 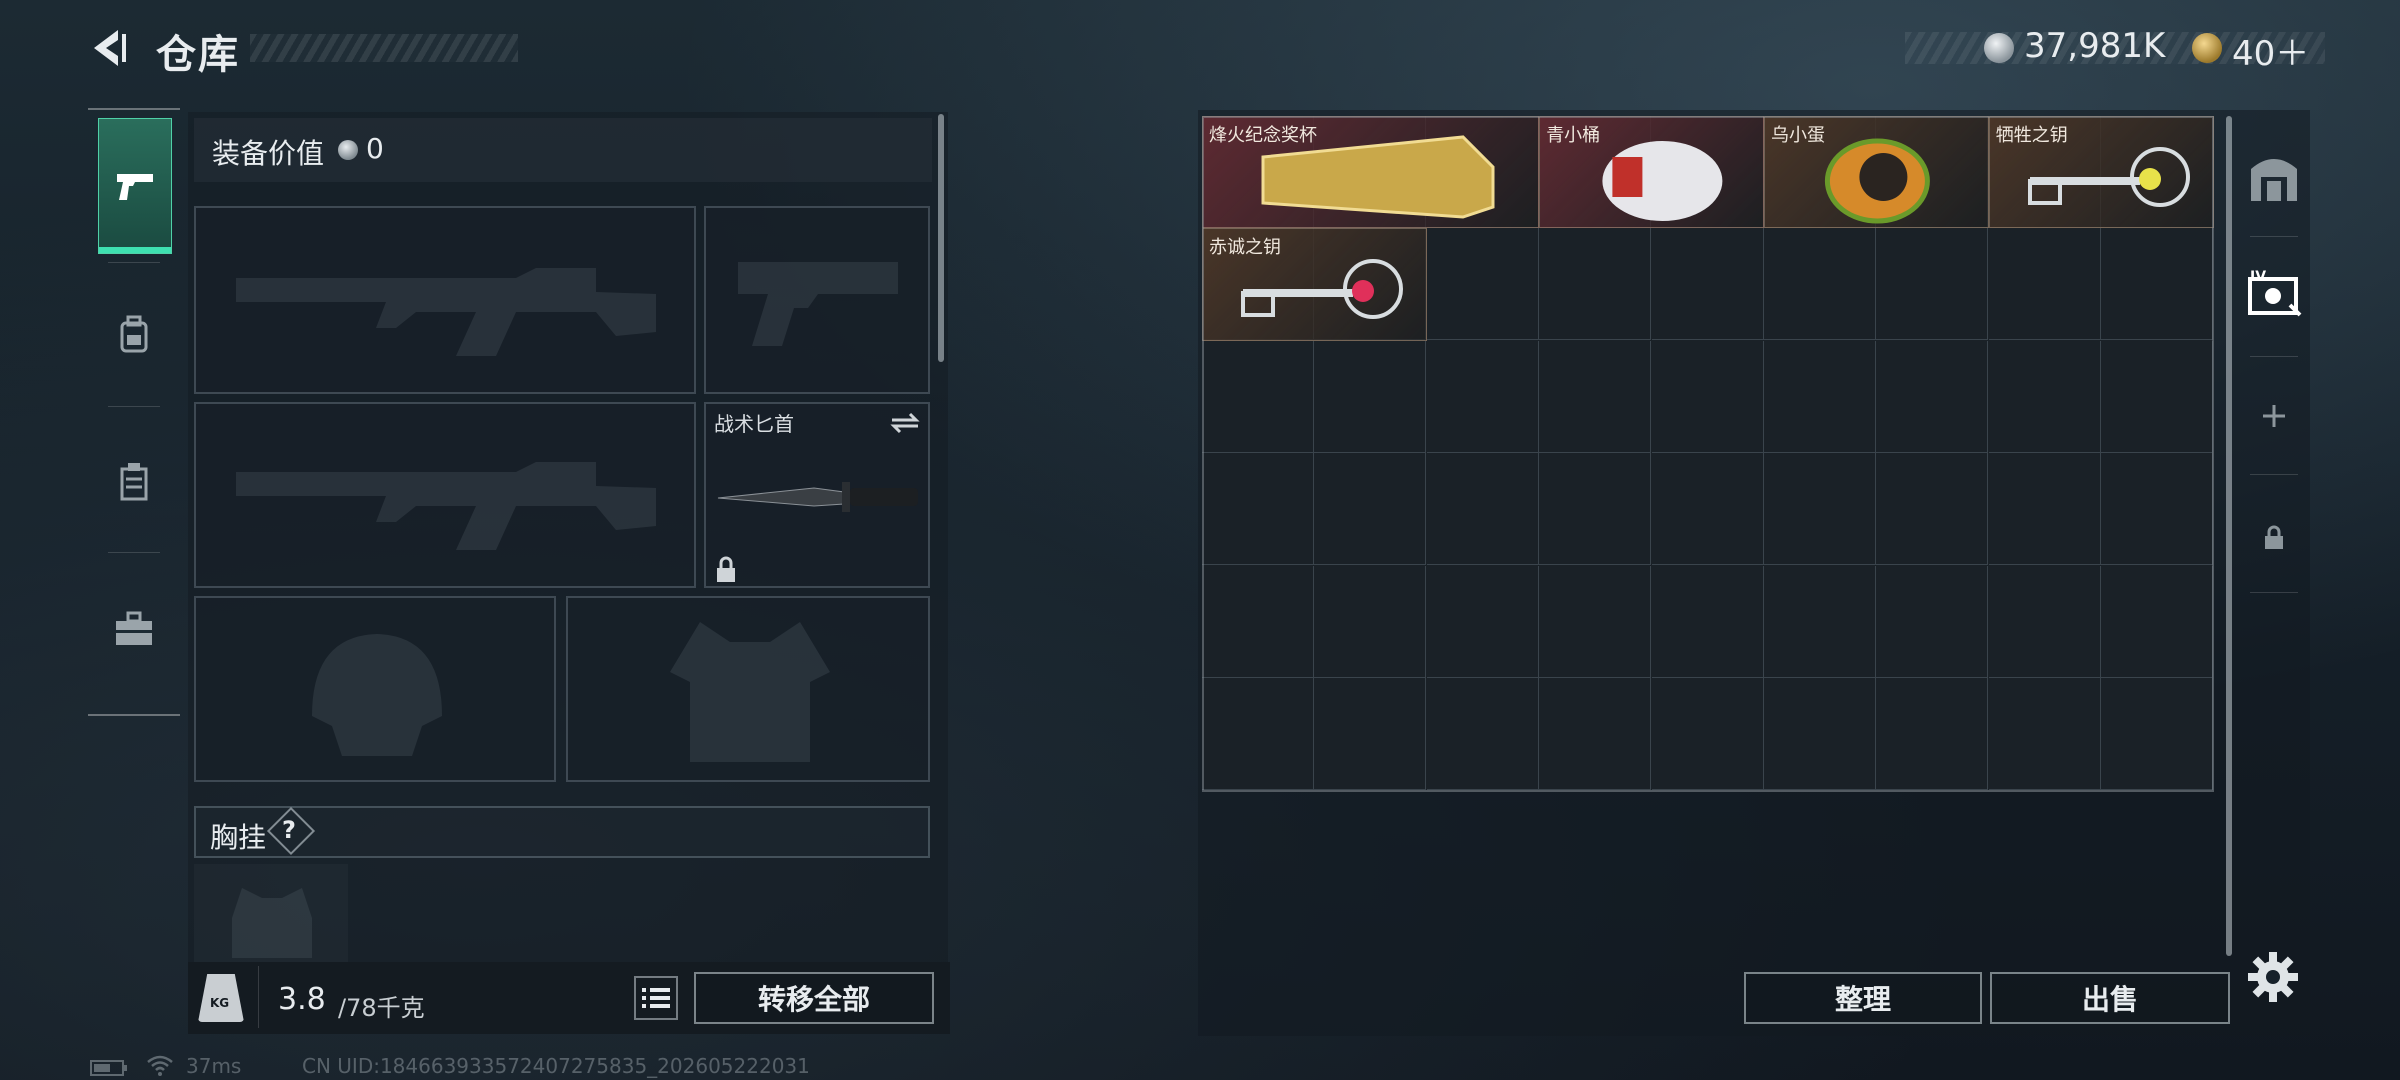 What do you see at coordinates (271, 914) in the screenshot?
I see `chest-rig-slot` at bounding box center [271, 914].